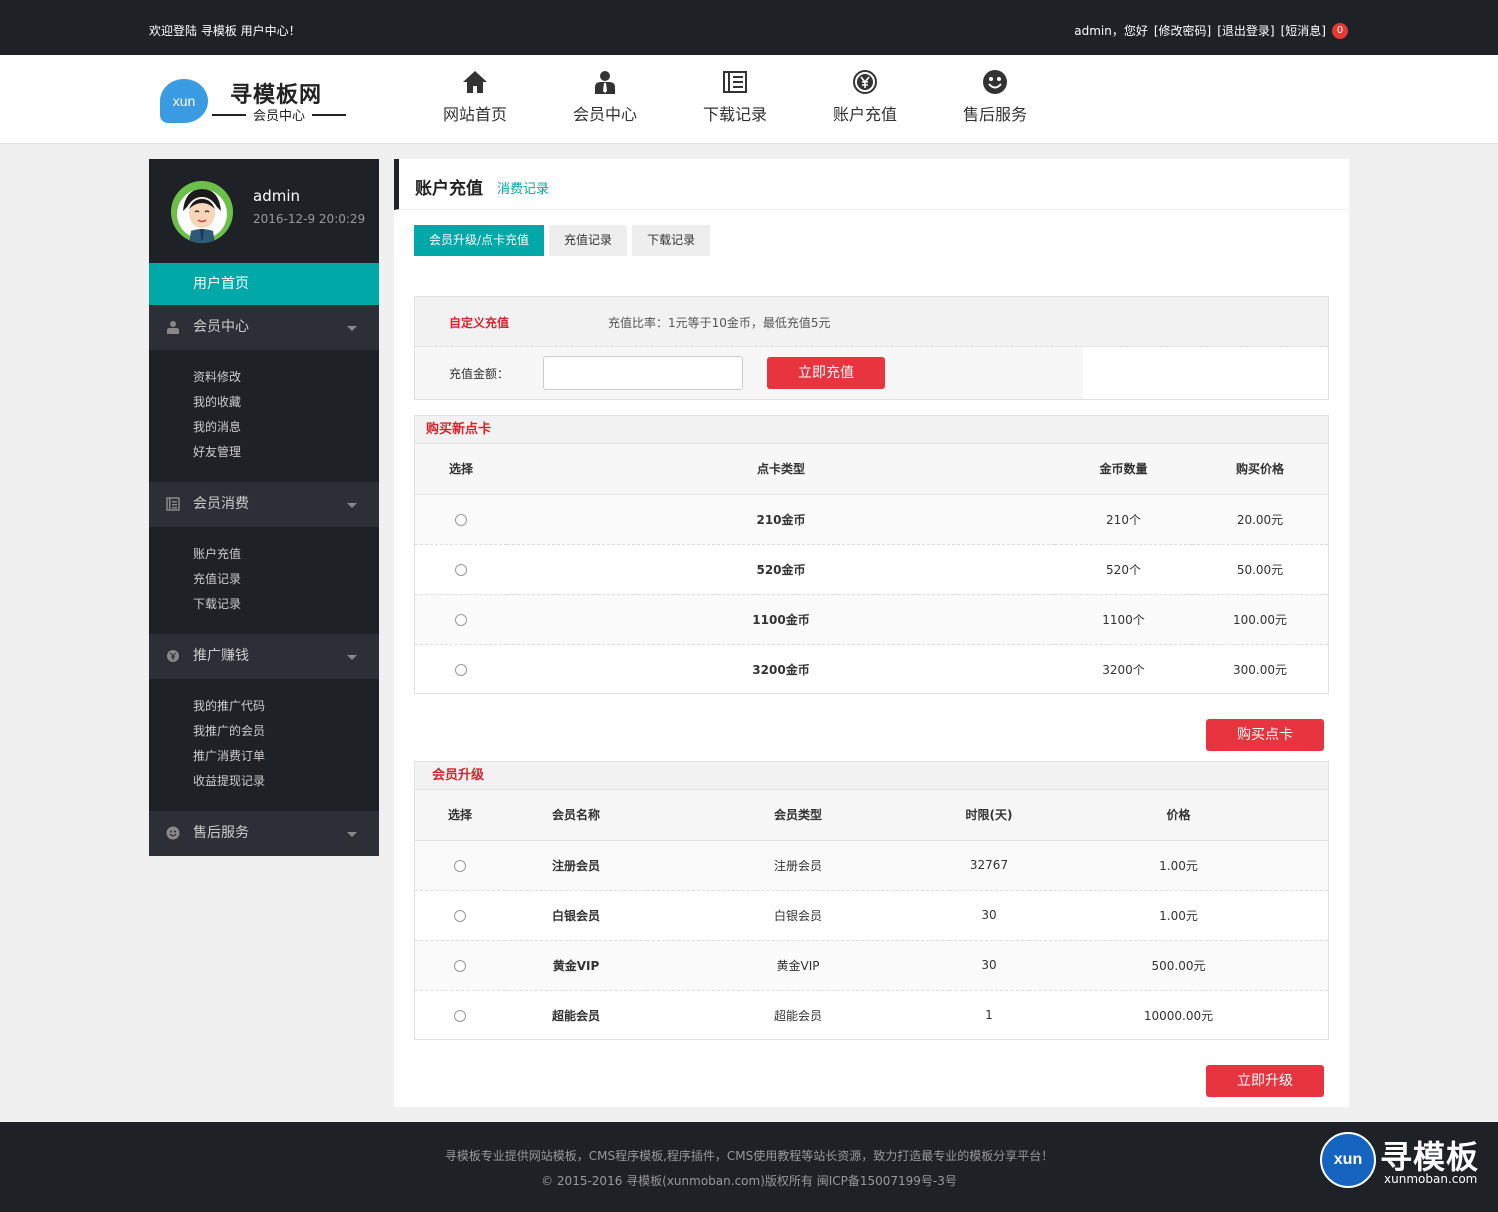 The height and width of the screenshot is (1212, 1498). I want to click on column-header: 选择, so click(460, 815).